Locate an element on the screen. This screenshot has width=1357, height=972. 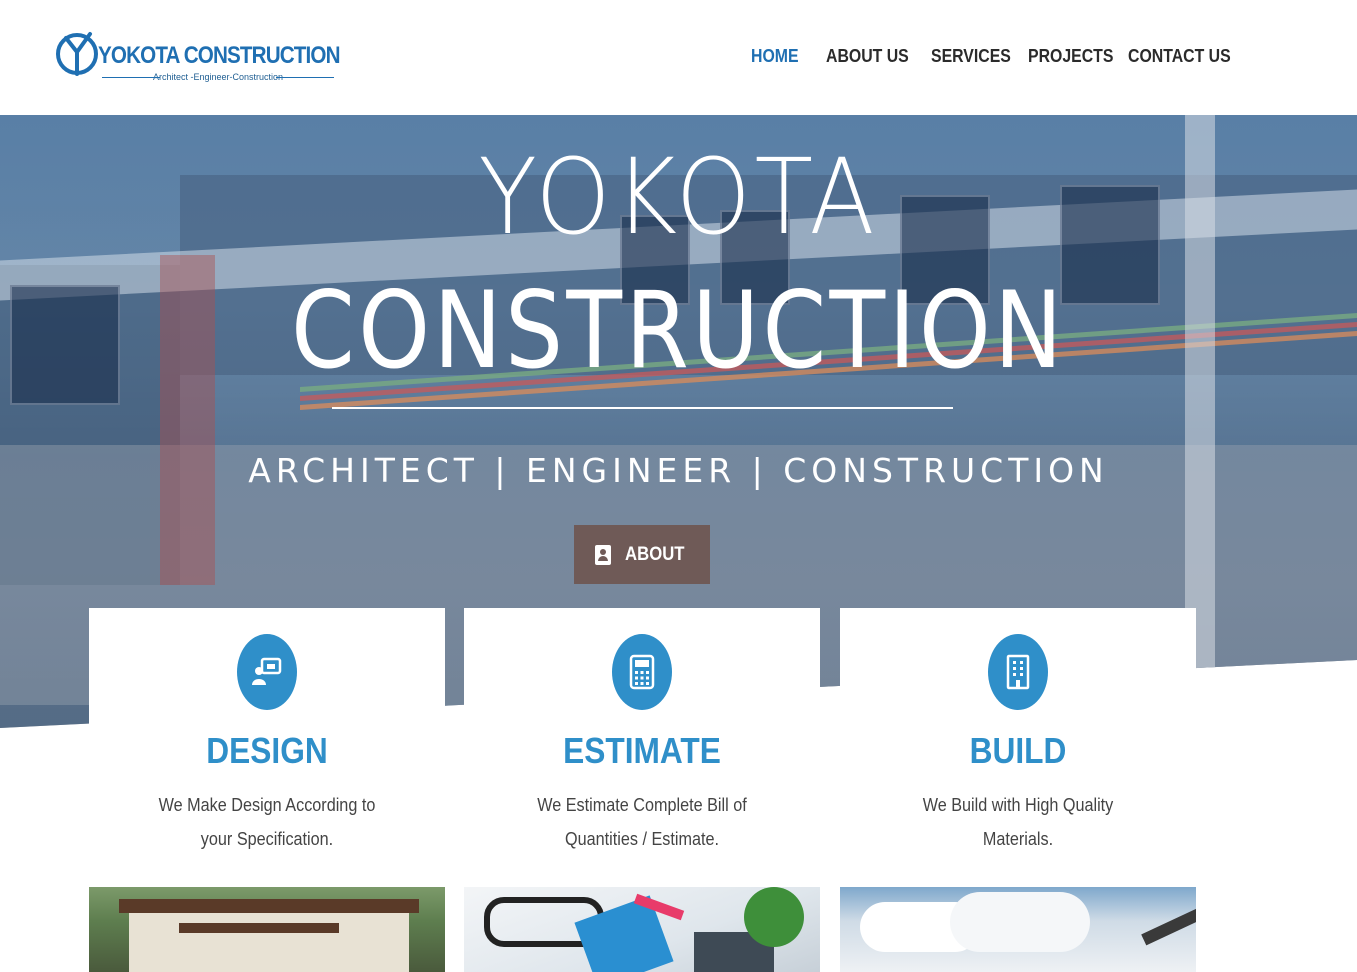
nav-contact-us: CONTACT US is located at coordinates (1179, 56).